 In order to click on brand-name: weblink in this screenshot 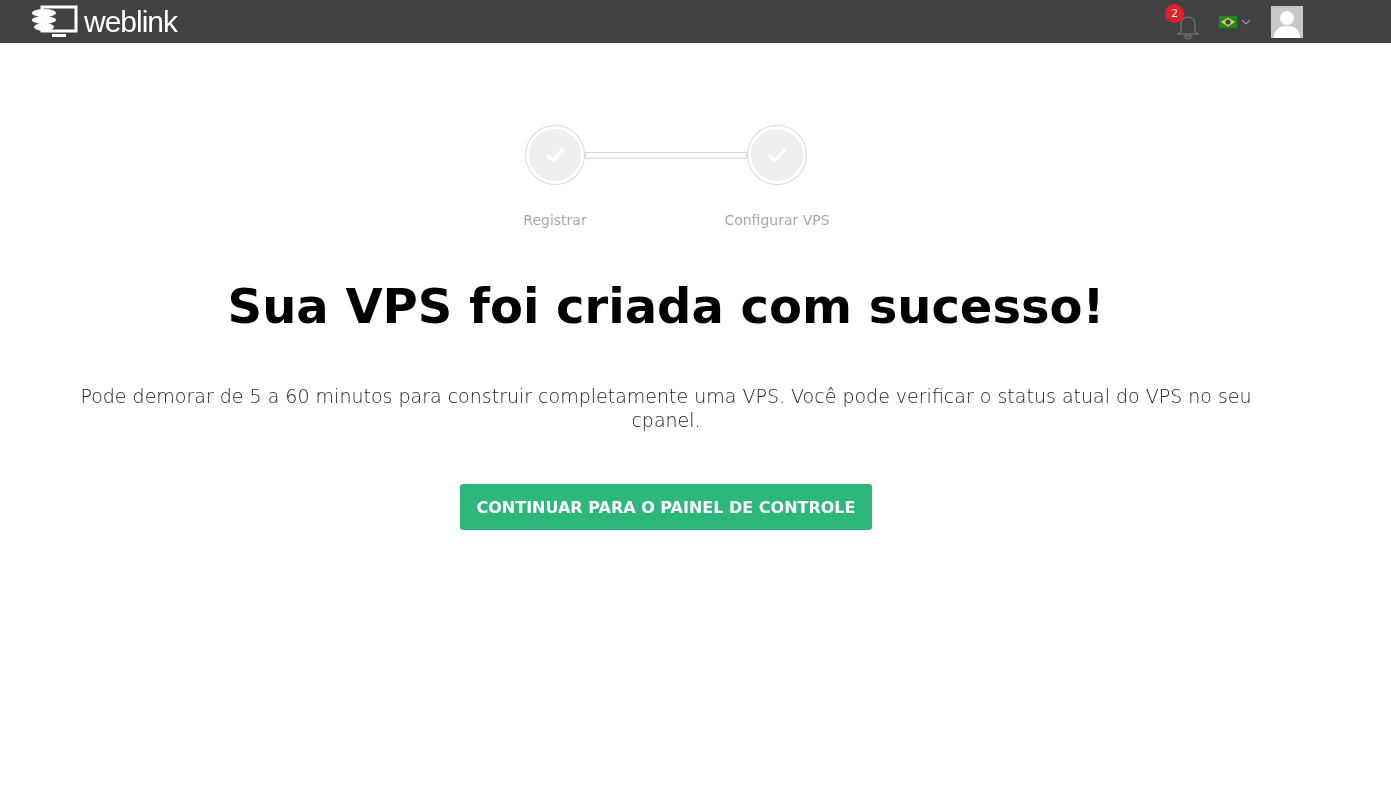, I will do `click(131, 21)`.